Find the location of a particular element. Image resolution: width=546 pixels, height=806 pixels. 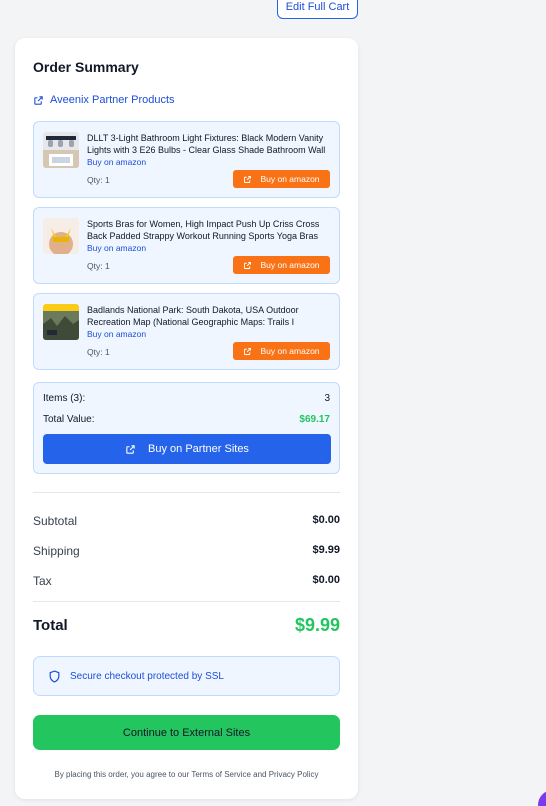

total-value-amount: $69.17 is located at coordinates (314, 419).